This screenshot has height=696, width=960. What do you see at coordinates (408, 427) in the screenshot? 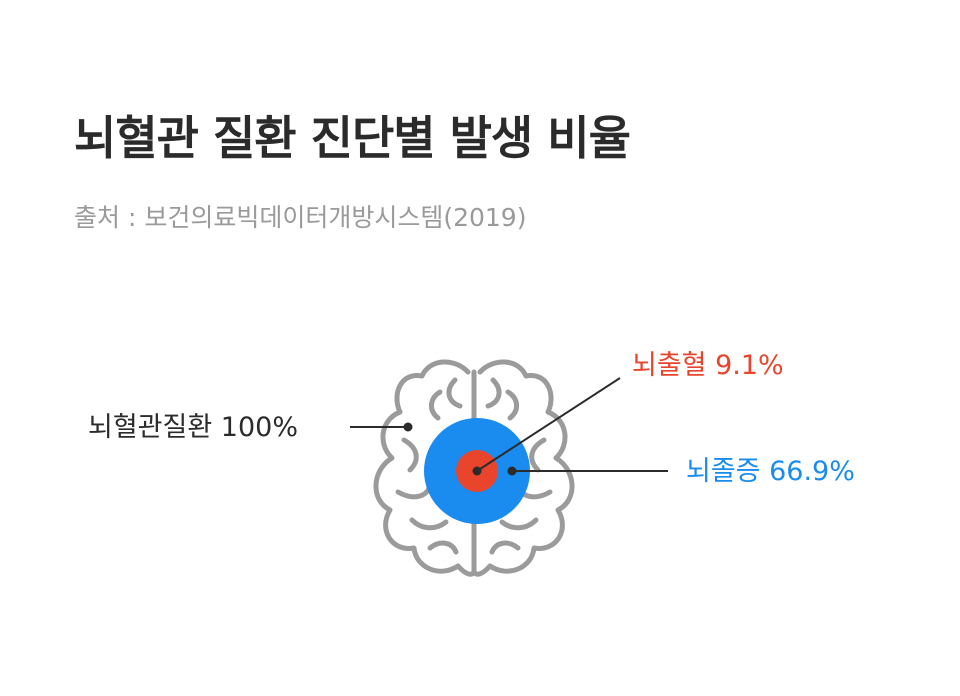
I see `total-leader-dot` at bounding box center [408, 427].